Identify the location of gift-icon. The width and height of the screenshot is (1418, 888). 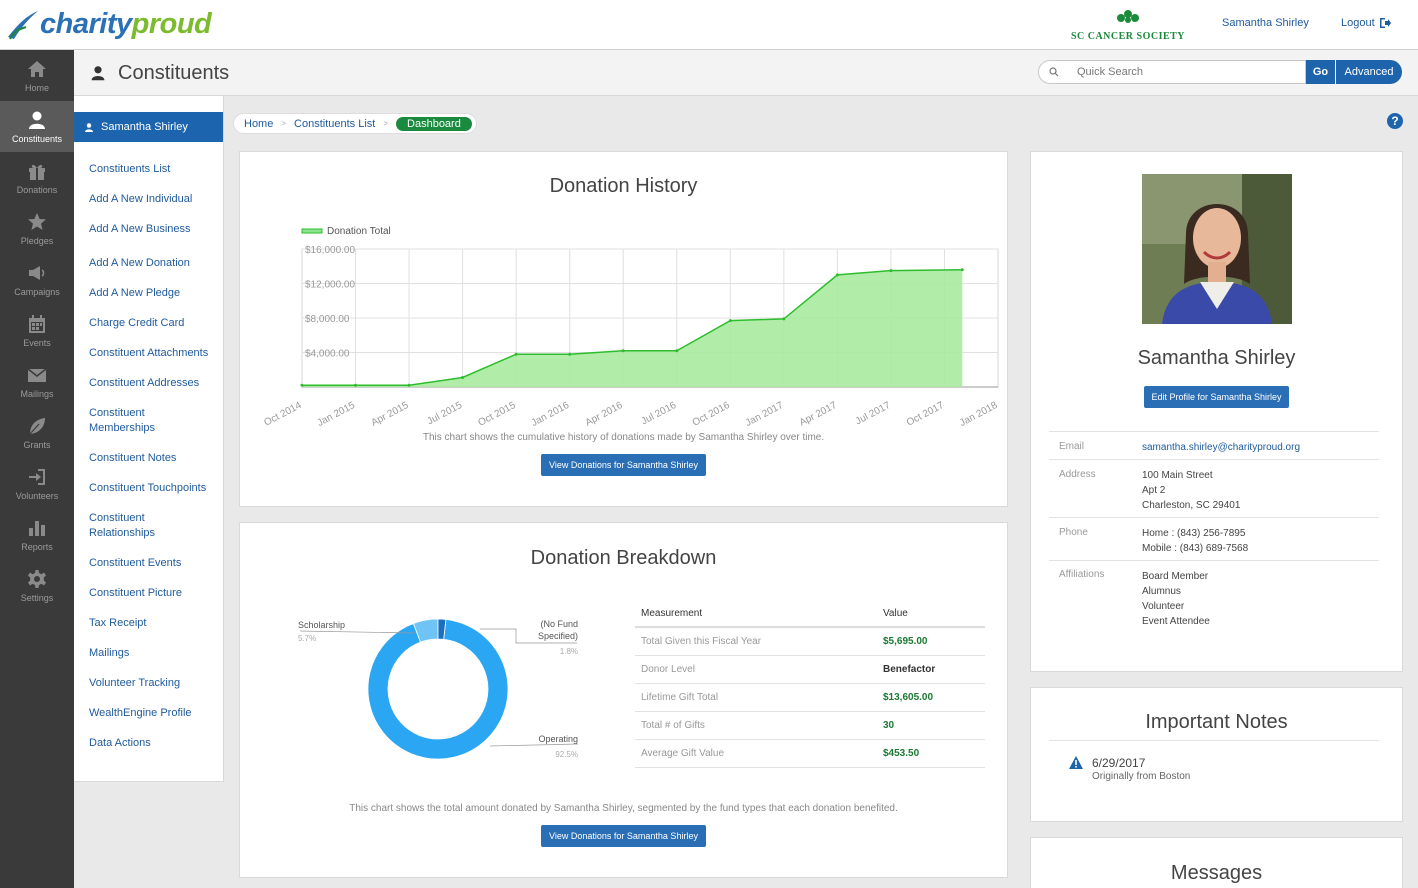
(37, 172).